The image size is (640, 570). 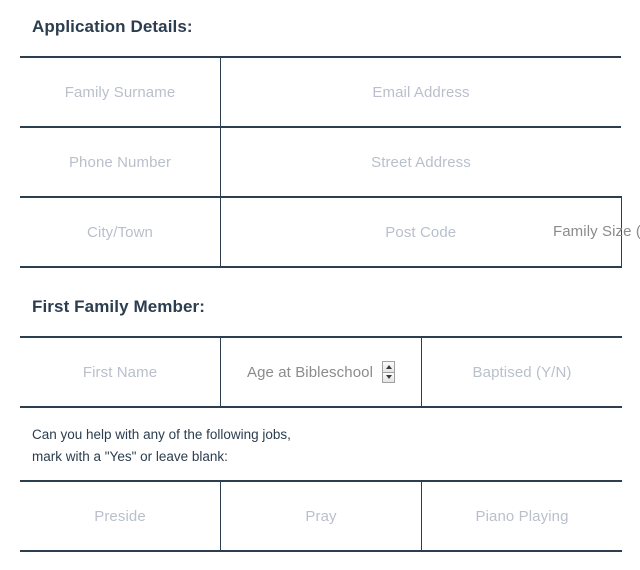 I want to click on field-cell-baptised: Baptised (Y/N), so click(x=521, y=372).